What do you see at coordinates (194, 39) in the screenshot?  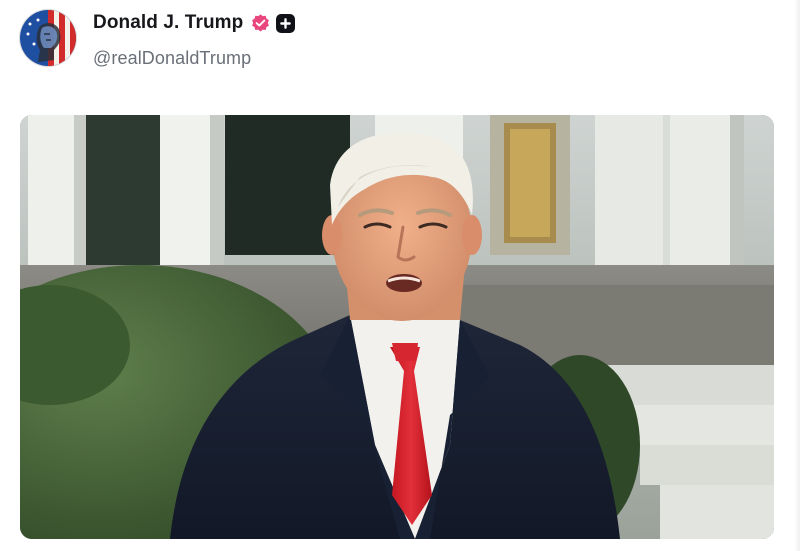 I see `author-block: Donald J. Trump @realDonaldTrump` at bounding box center [194, 39].